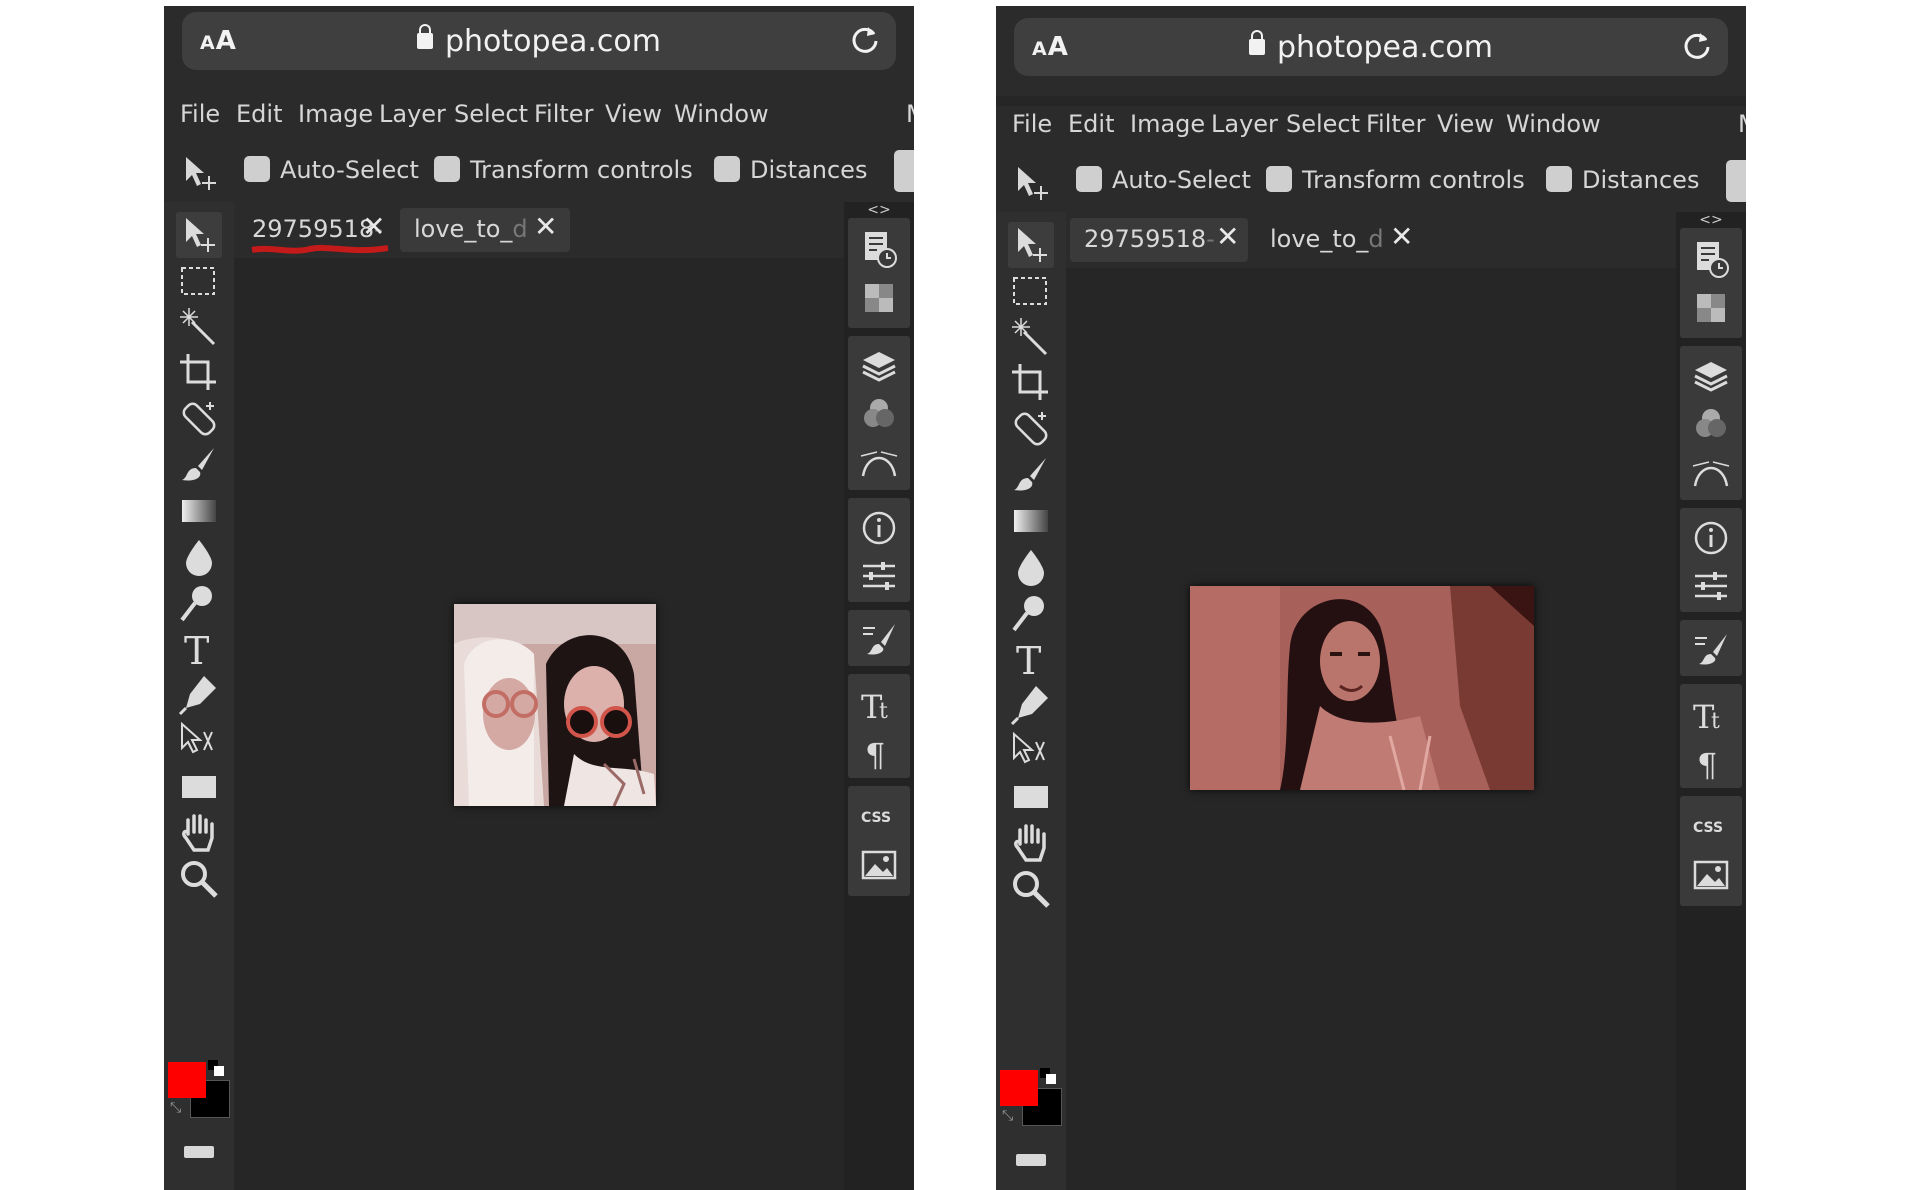  I want to click on reload-icon, so click(865, 41).